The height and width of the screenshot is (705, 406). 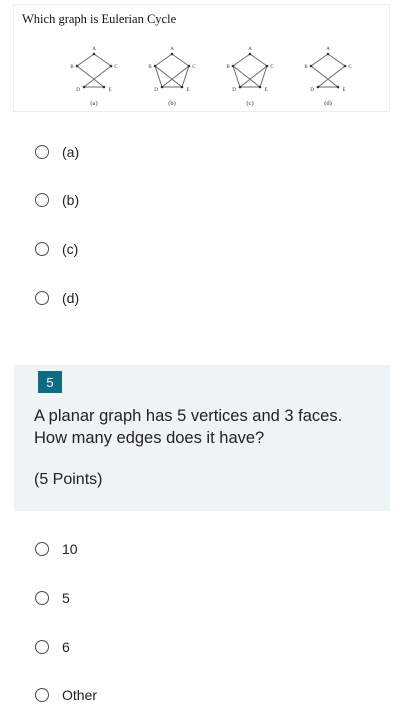 What do you see at coordinates (249, 103) in the screenshot?
I see `graph-caption: (c)` at bounding box center [249, 103].